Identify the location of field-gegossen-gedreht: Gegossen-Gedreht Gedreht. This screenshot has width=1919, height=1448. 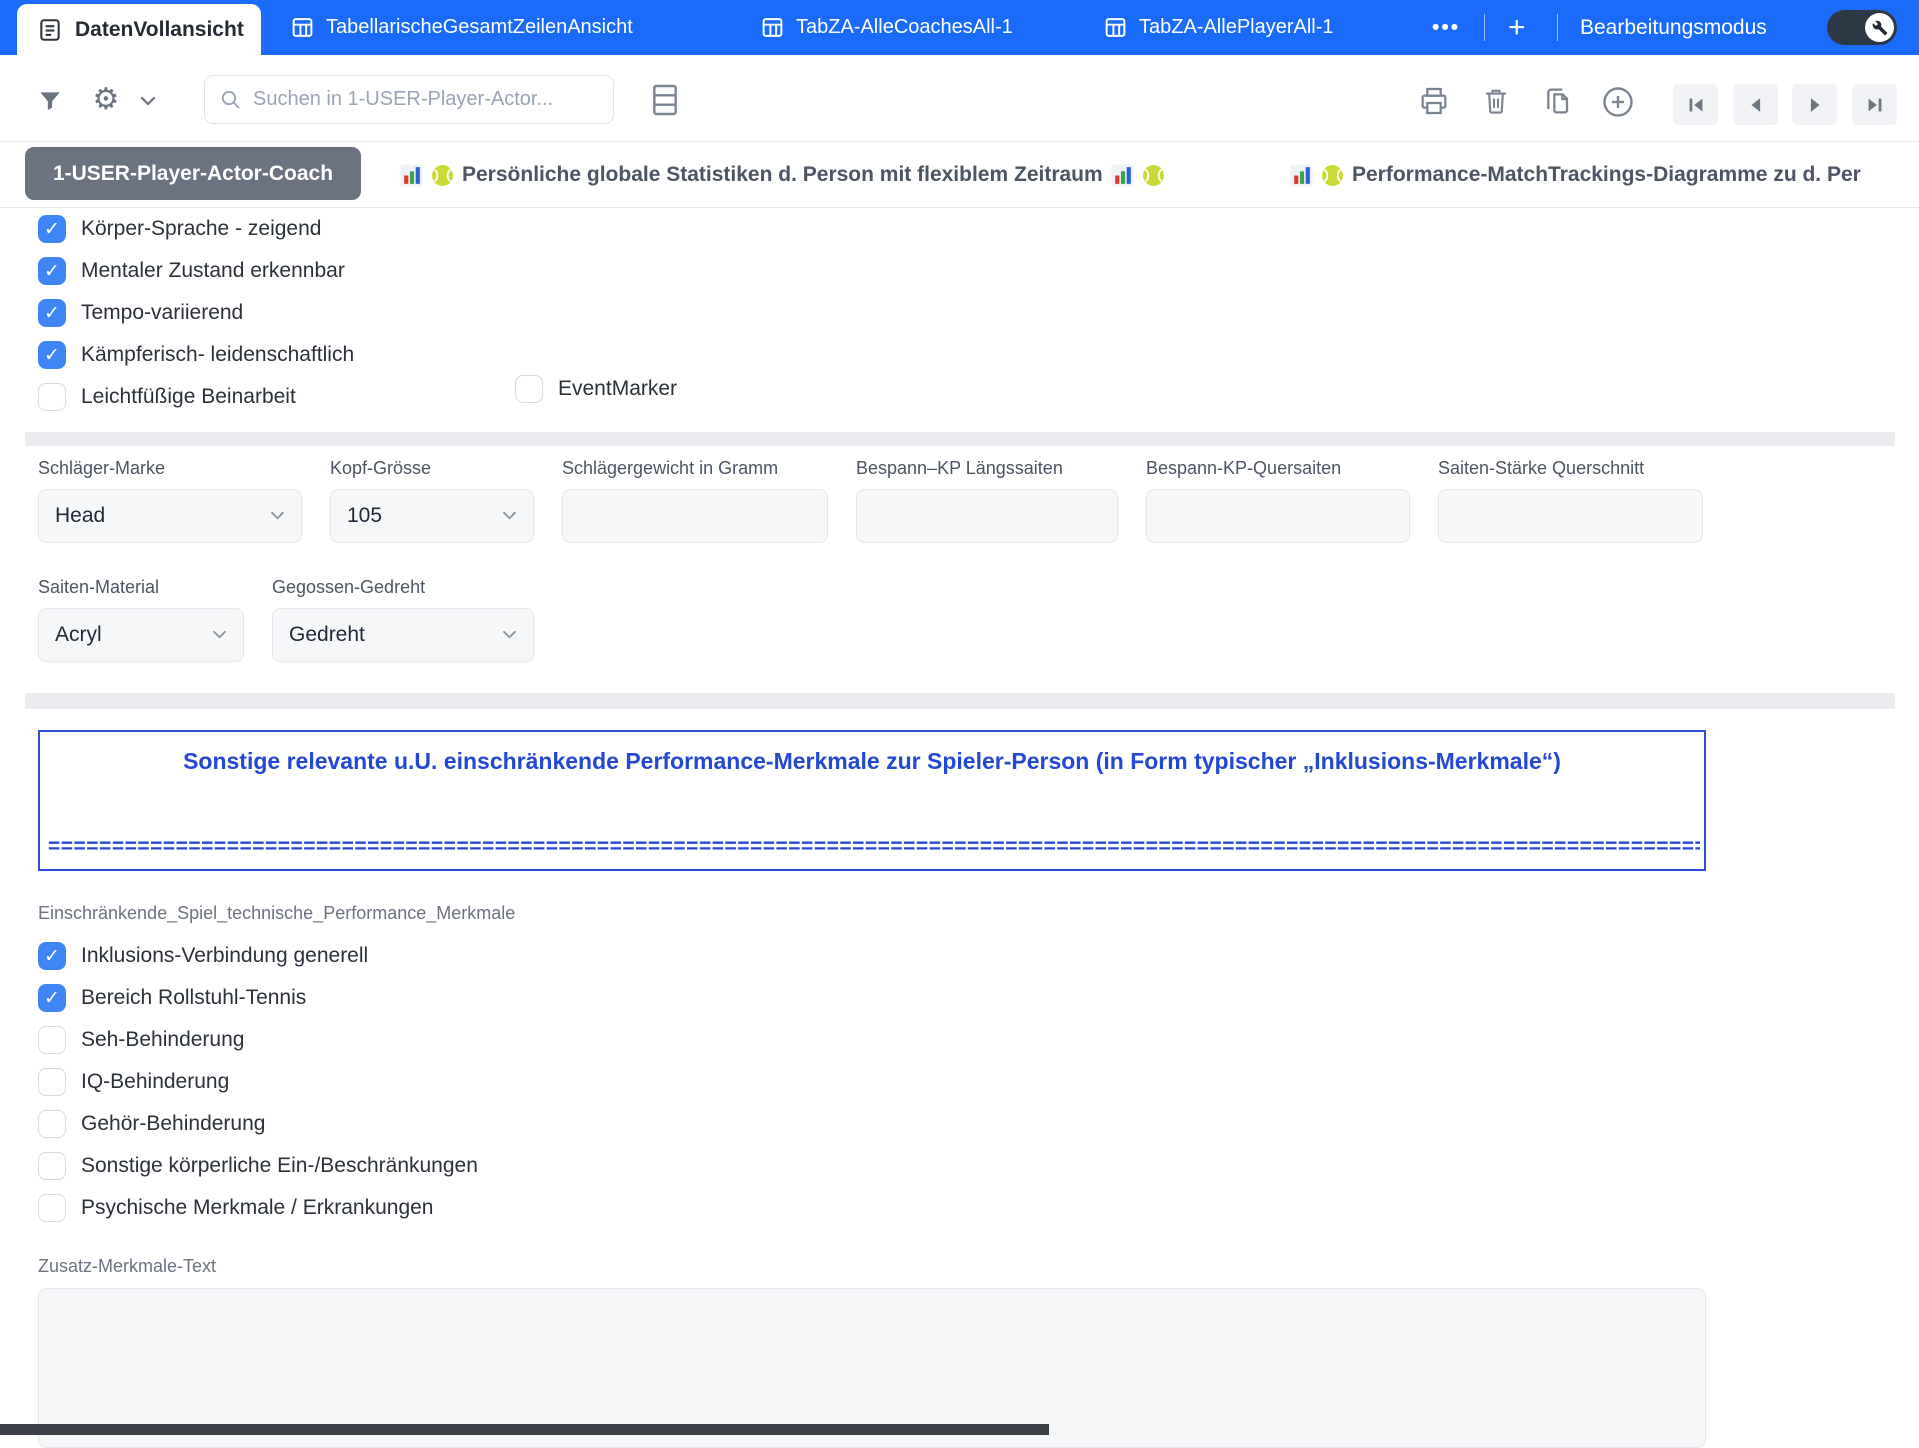
(403, 619).